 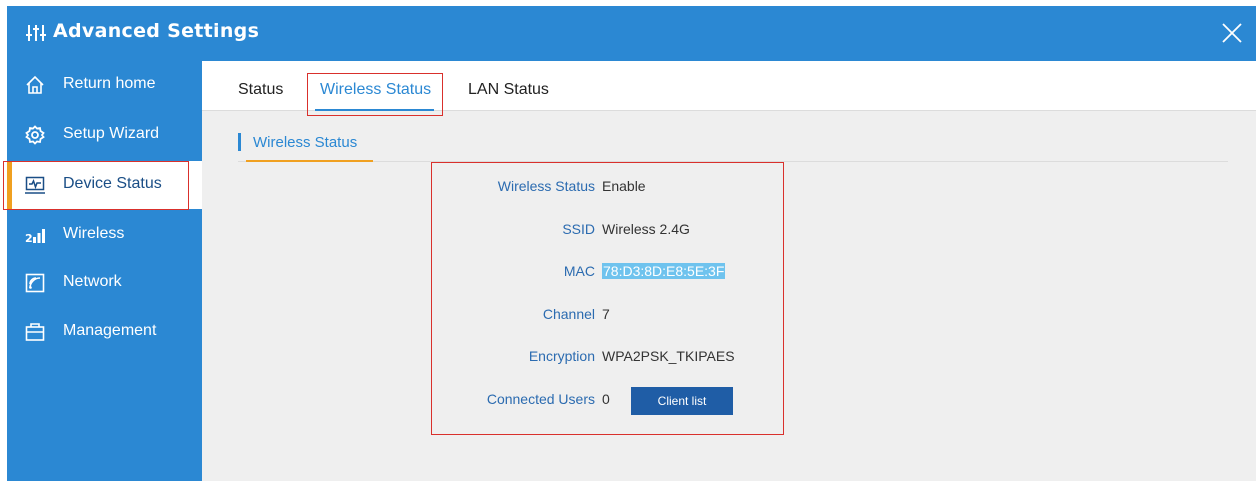 What do you see at coordinates (305, 142) in the screenshot?
I see `section-title: Wireless Status` at bounding box center [305, 142].